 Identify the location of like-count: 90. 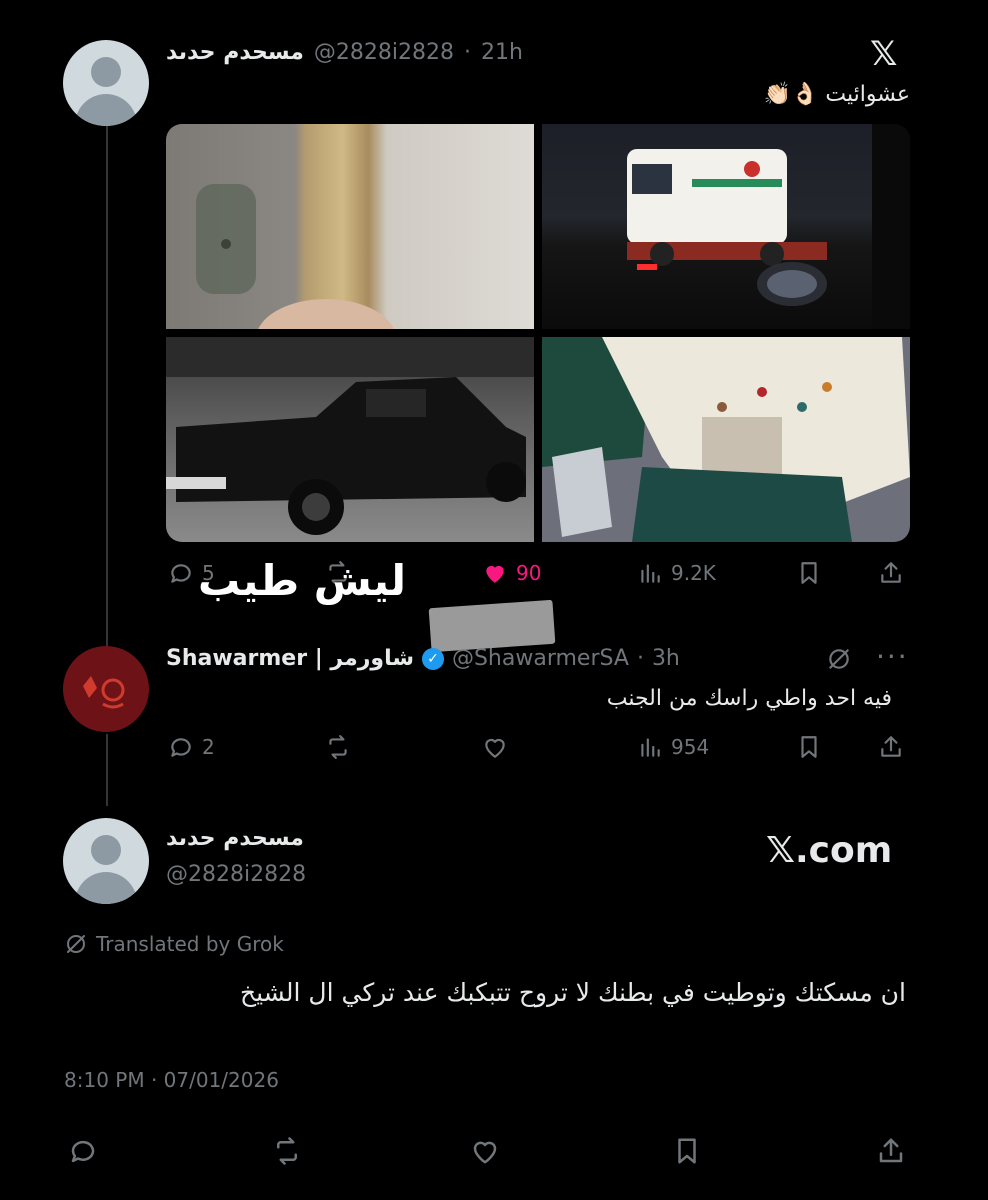
(529, 573).